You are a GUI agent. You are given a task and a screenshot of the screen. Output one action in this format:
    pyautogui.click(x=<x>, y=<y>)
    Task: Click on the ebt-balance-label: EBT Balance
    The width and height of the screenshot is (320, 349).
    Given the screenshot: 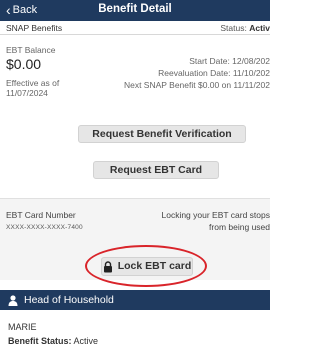 What is the action you would take?
    pyautogui.click(x=31, y=50)
    